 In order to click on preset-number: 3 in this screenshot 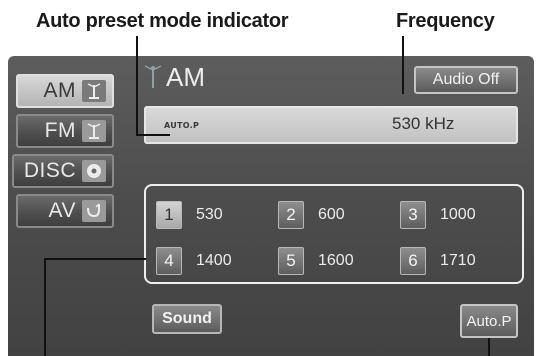, I will do `click(413, 215)`.